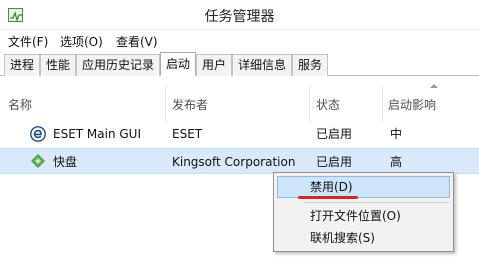 The image size is (479, 280). What do you see at coordinates (328, 104) in the screenshot?
I see `column-header-status: 状态` at bounding box center [328, 104].